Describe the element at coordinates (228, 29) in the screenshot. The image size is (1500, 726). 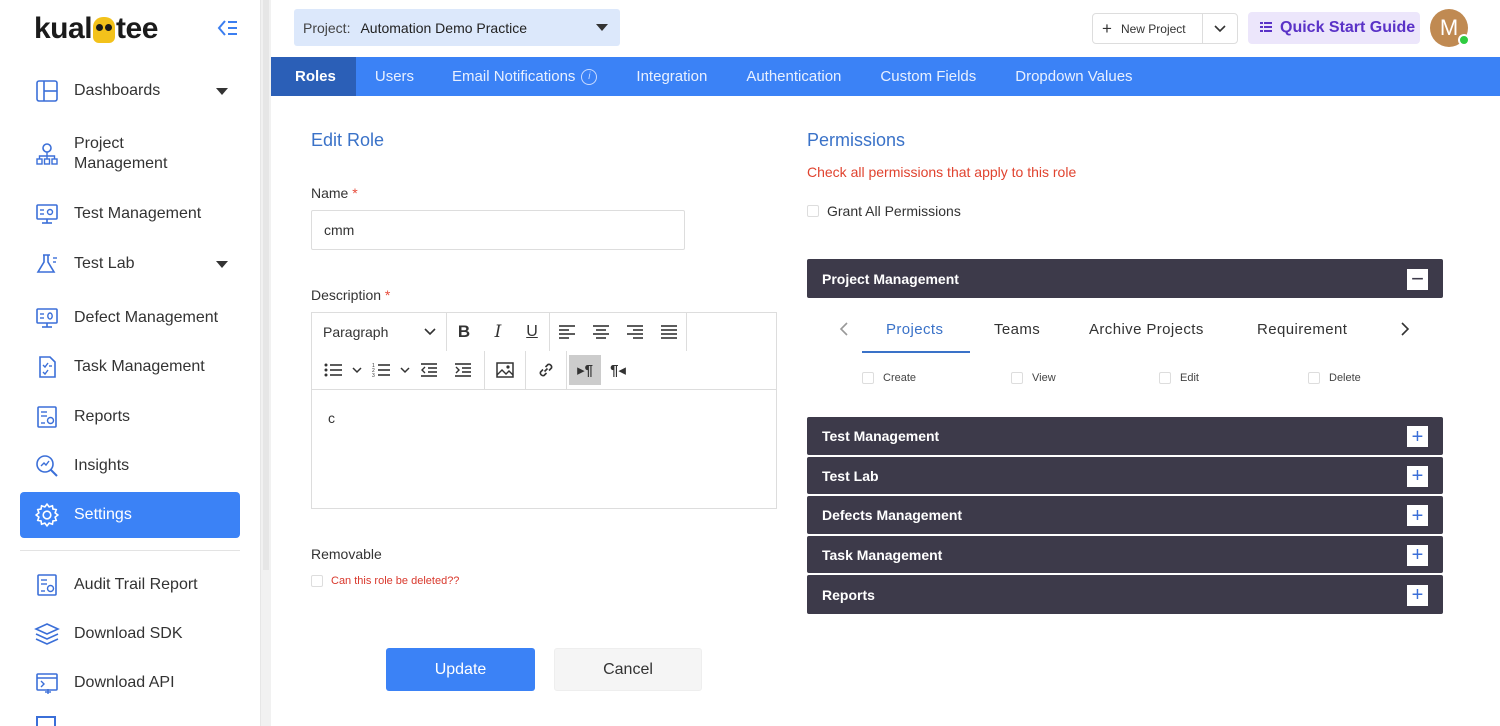
I see `collapse-sidebar-icon` at that location.